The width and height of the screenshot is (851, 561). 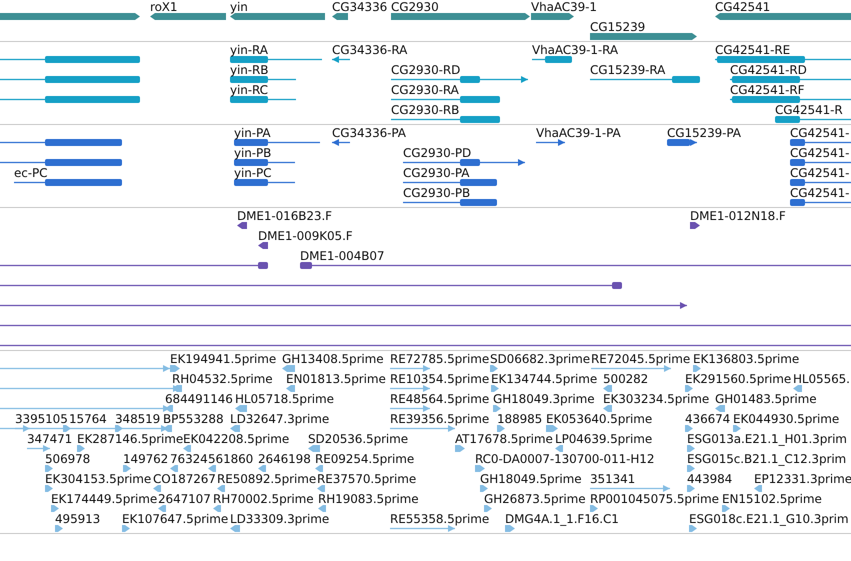 What do you see at coordinates (504, 439) in the screenshot?
I see `feature-label: AT17678.5prime` at bounding box center [504, 439].